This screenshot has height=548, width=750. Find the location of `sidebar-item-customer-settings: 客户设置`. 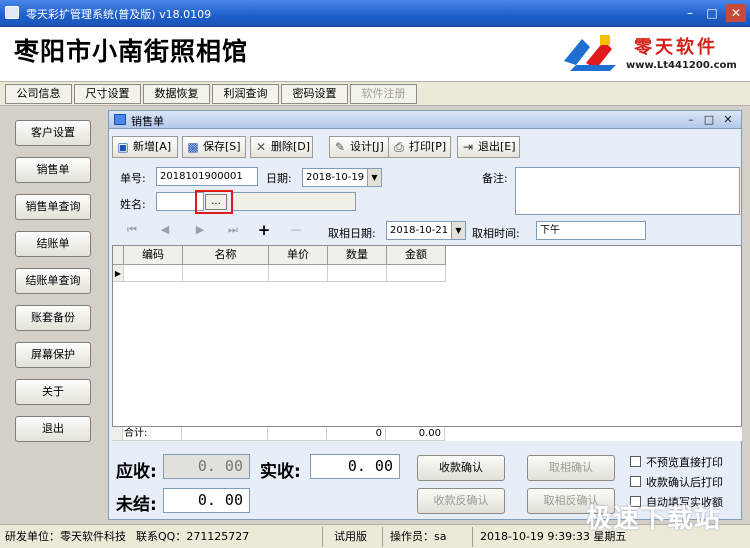

sidebar-item-customer-settings: 客户设置 is located at coordinates (53, 133).